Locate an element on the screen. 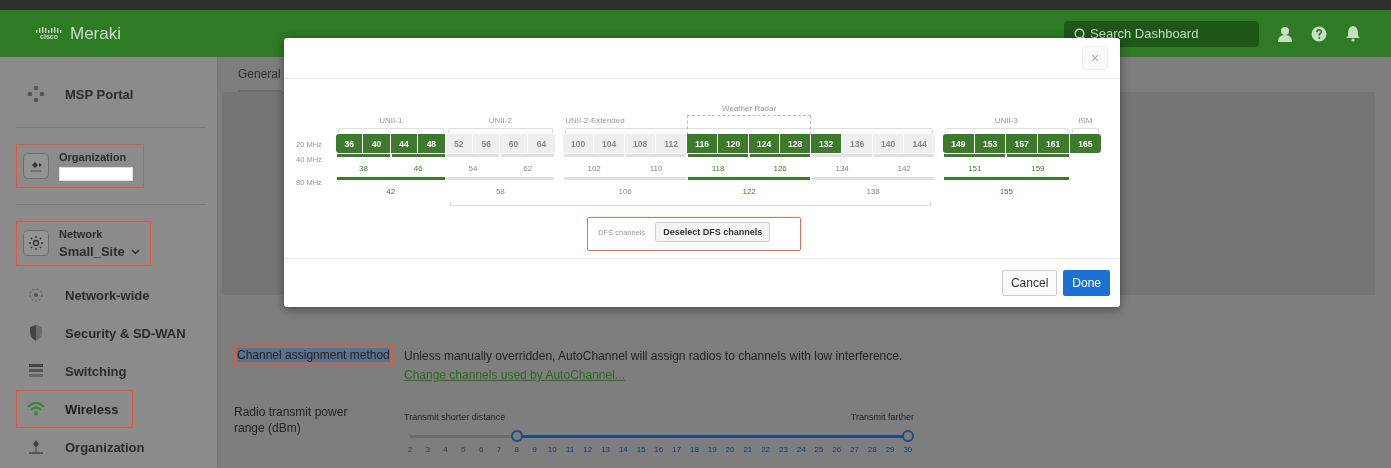  channel-toggle: 136 is located at coordinates (858, 143).